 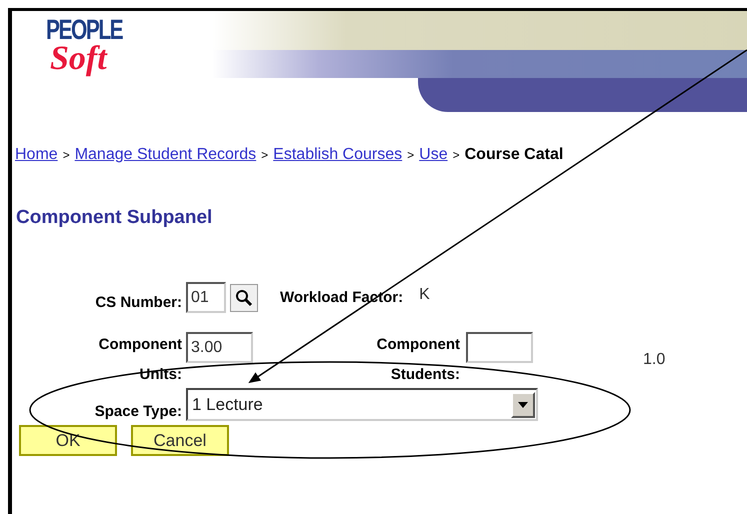 I want to click on field-label: Space Type:, so click(x=138, y=412).